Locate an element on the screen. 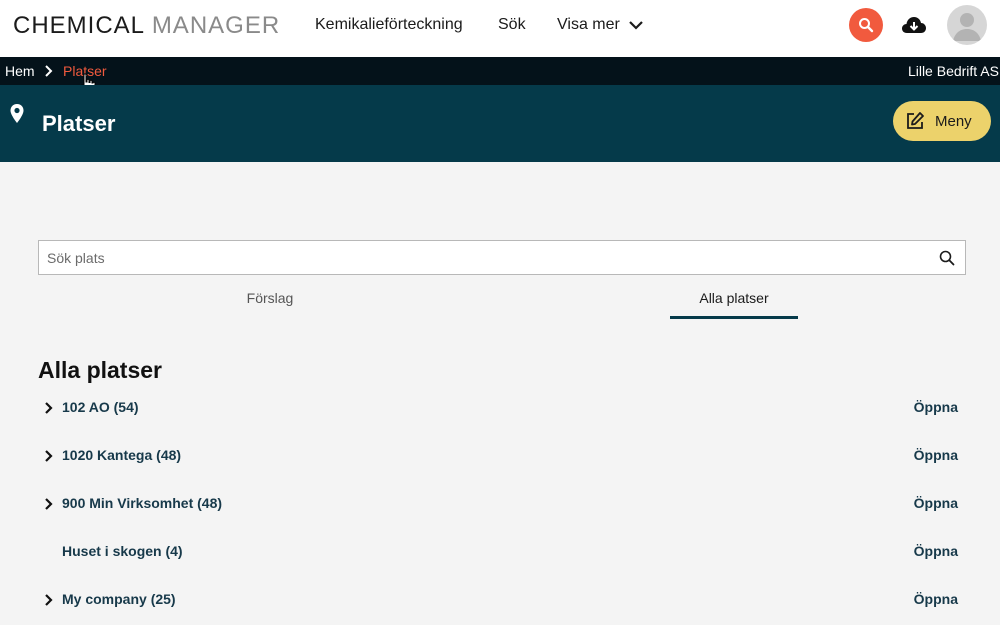  page-header: Platser Meny is located at coordinates (500, 123).